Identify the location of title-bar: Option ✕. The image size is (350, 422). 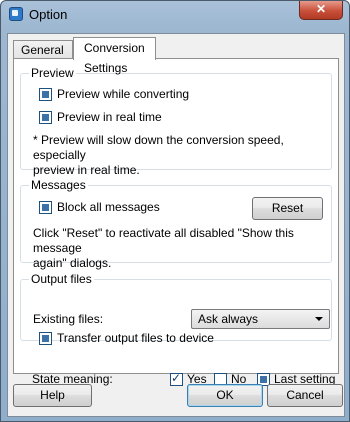
(175, 15).